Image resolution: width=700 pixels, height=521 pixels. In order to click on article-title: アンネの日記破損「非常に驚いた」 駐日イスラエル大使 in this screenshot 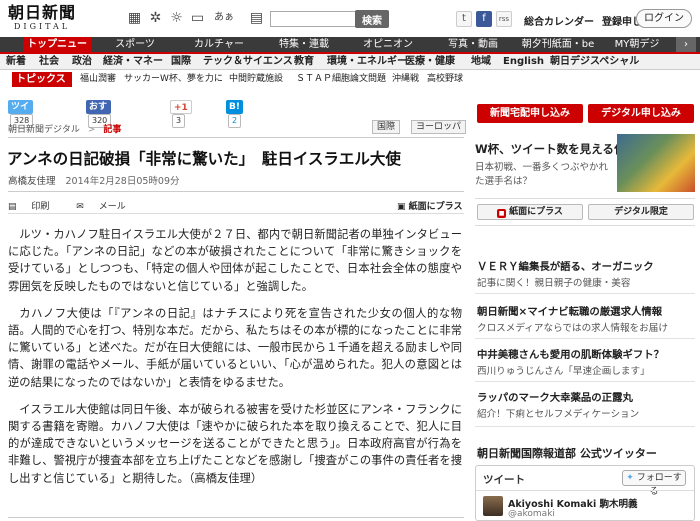, I will do `click(204, 159)`.